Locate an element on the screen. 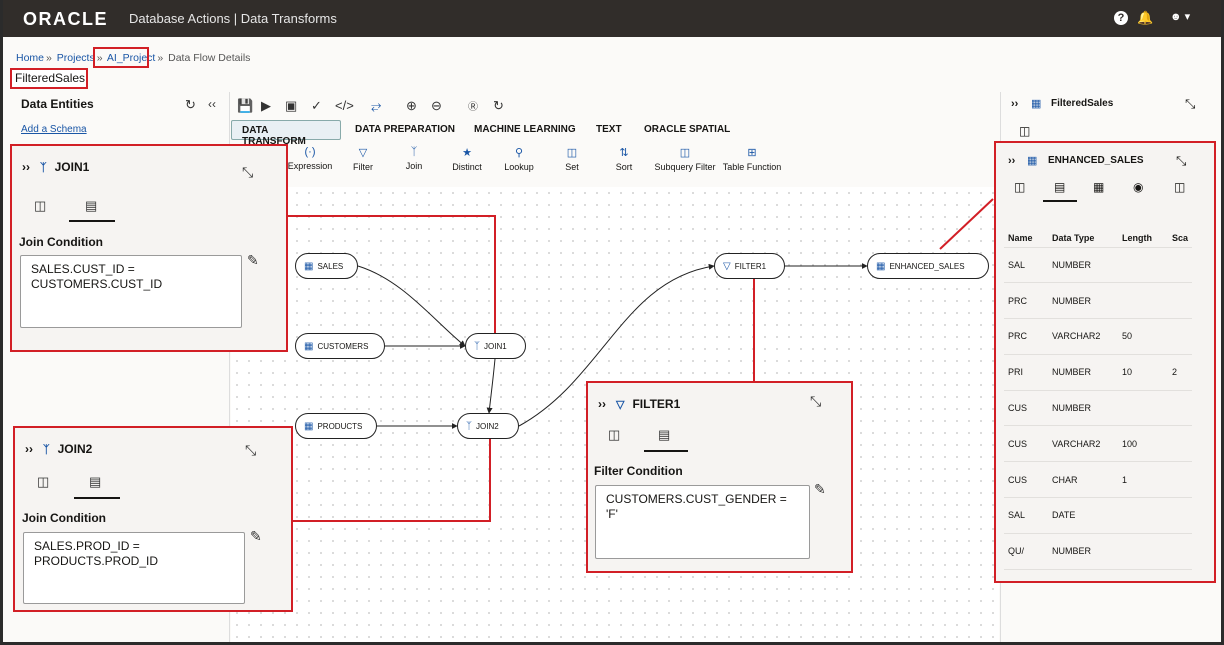 This screenshot has width=1224, height=645. expression-icon: (·) is located at coordinates (310, 152).